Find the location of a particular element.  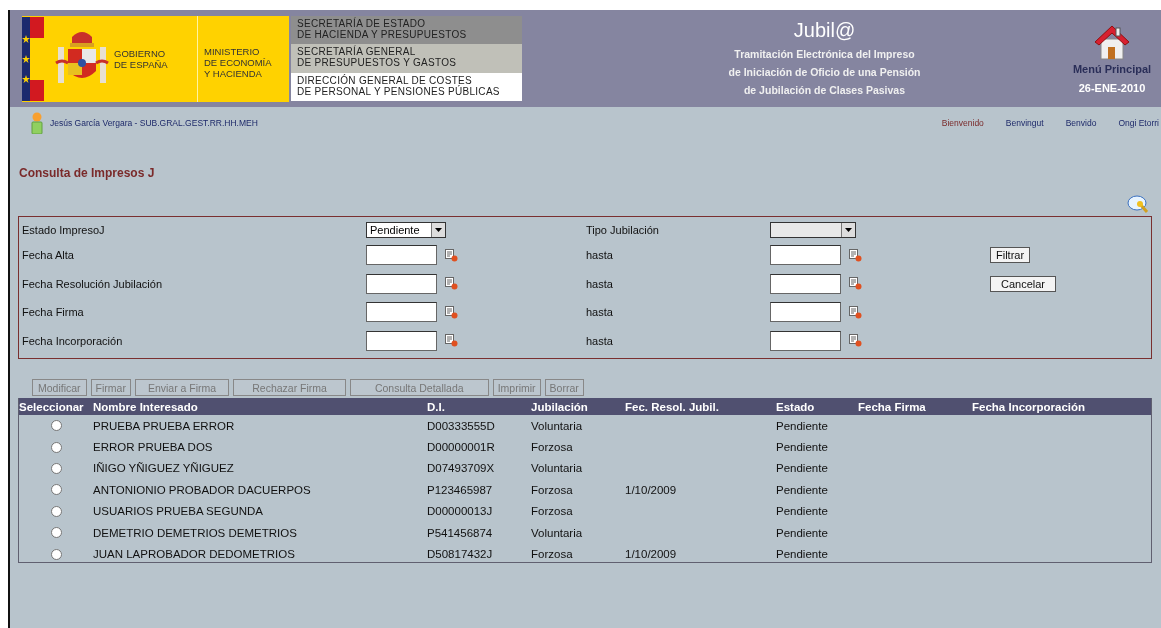

app-subtitle: de Jubilación de Clases Pasivas is located at coordinates (824, 90).